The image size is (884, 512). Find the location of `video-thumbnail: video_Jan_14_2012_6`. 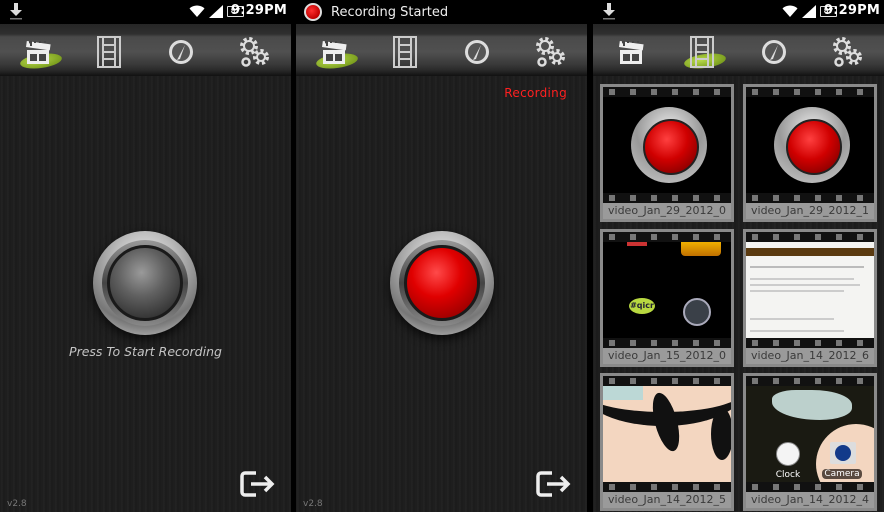

video-thumbnail: video_Jan_14_2012_6 is located at coordinates (810, 298).